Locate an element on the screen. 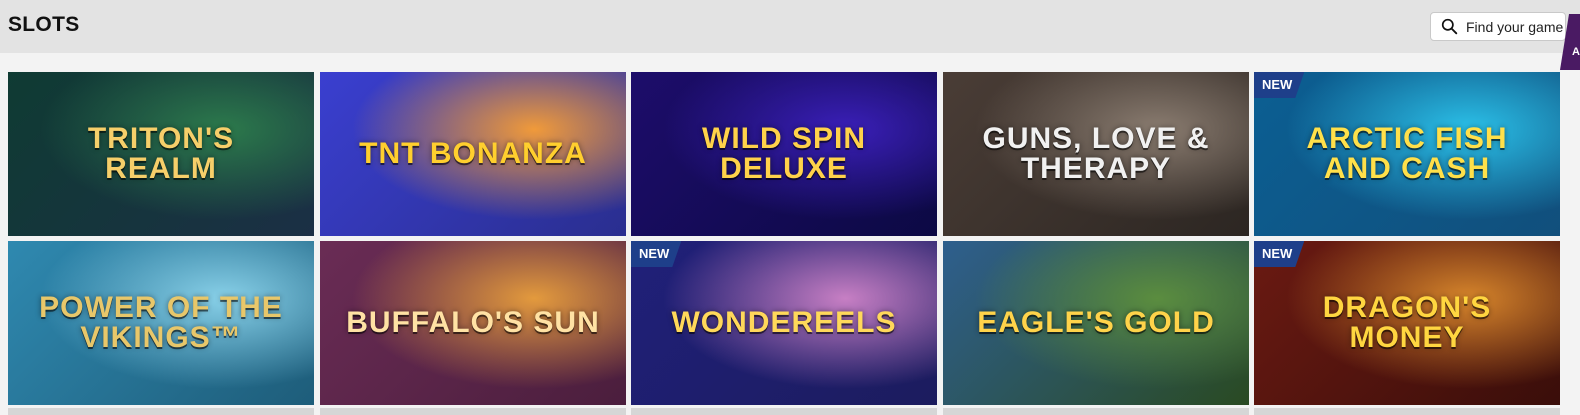 This screenshot has height=415, width=1580. game-title: EAGLE'S GOLD is located at coordinates (1096, 322).